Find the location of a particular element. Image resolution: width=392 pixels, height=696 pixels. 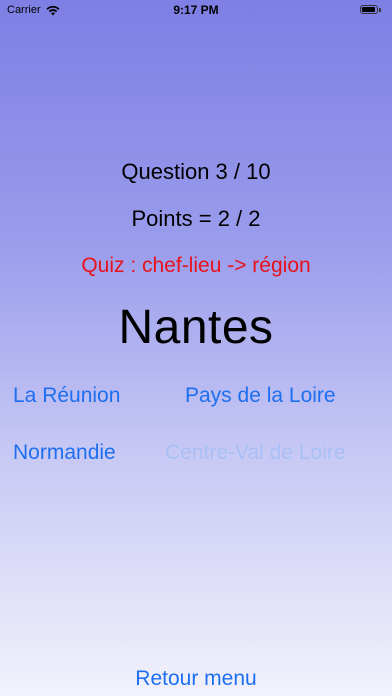

answer-button-1: La Réunion is located at coordinates (66, 396).